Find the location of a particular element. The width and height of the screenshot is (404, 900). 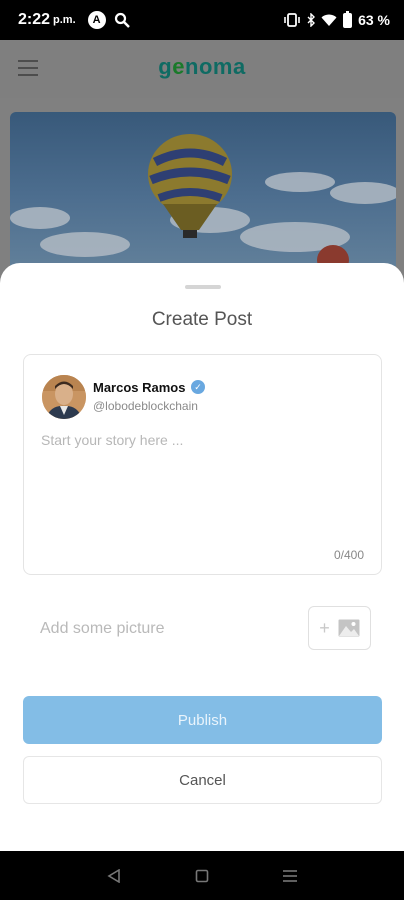

add-picture-button: + is located at coordinates (339, 628).